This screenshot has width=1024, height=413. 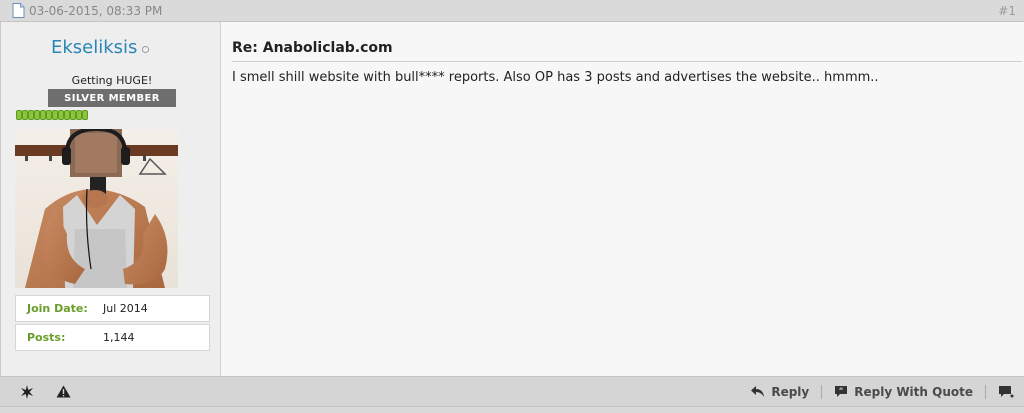 I want to click on username-link: Ekseliksis, so click(x=94, y=47).